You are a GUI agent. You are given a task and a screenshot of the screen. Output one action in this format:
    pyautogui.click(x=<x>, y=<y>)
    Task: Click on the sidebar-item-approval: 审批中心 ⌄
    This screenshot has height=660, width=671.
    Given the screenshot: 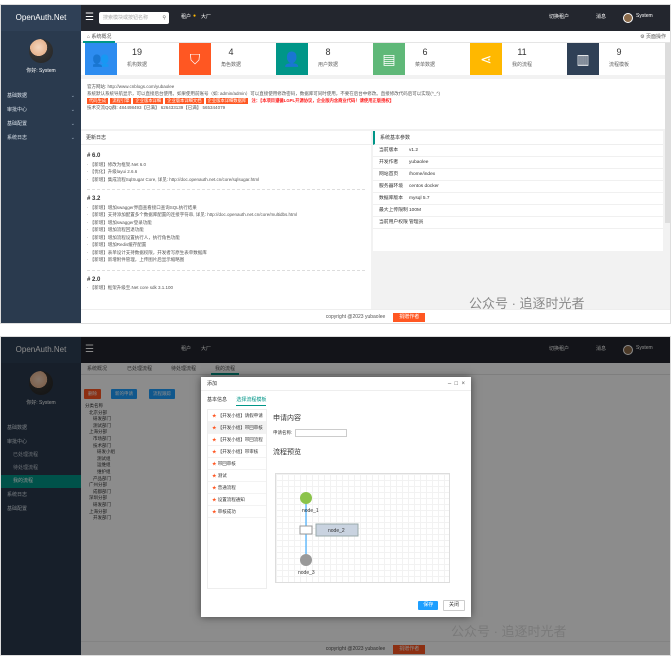 What is the action you would take?
    pyautogui.click(x=41, y=110)
    